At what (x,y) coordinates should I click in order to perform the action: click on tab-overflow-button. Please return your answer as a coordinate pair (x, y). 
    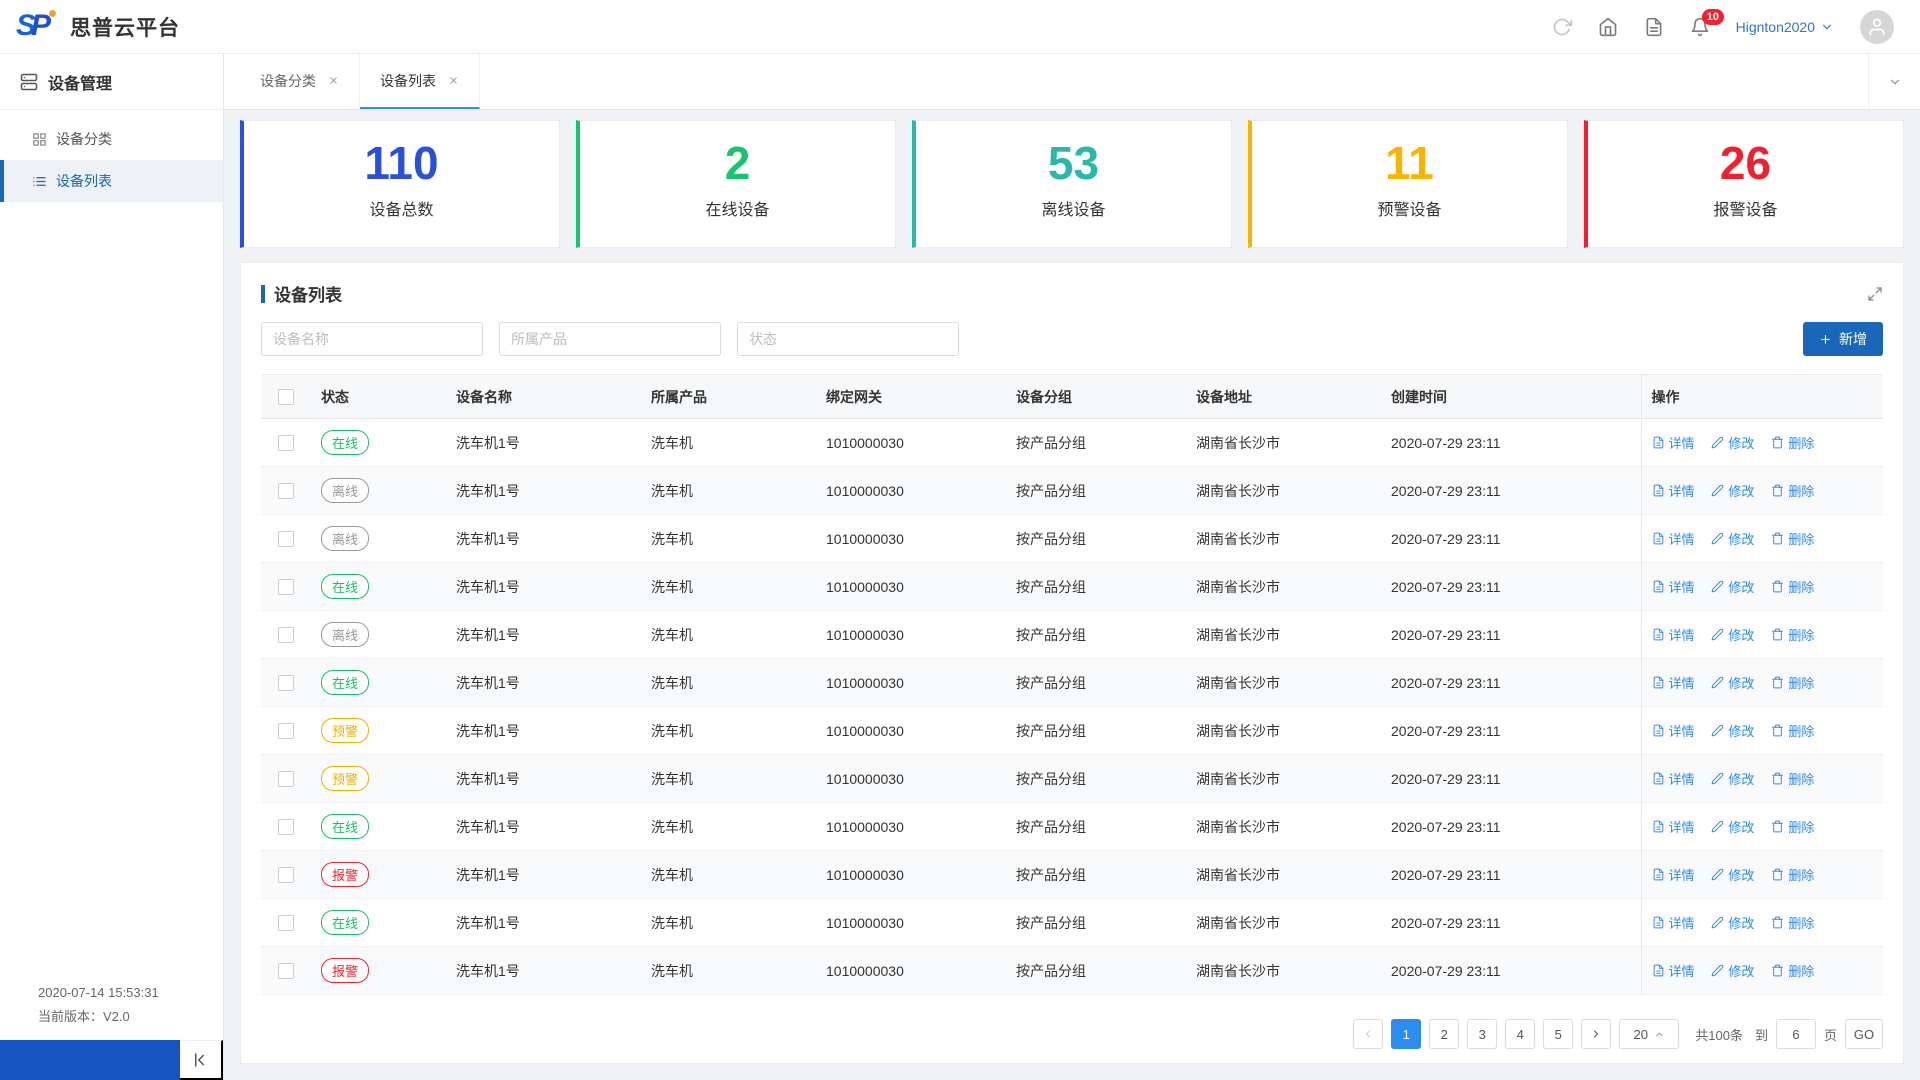
    Looking at the image, I should click on (1894, 81).